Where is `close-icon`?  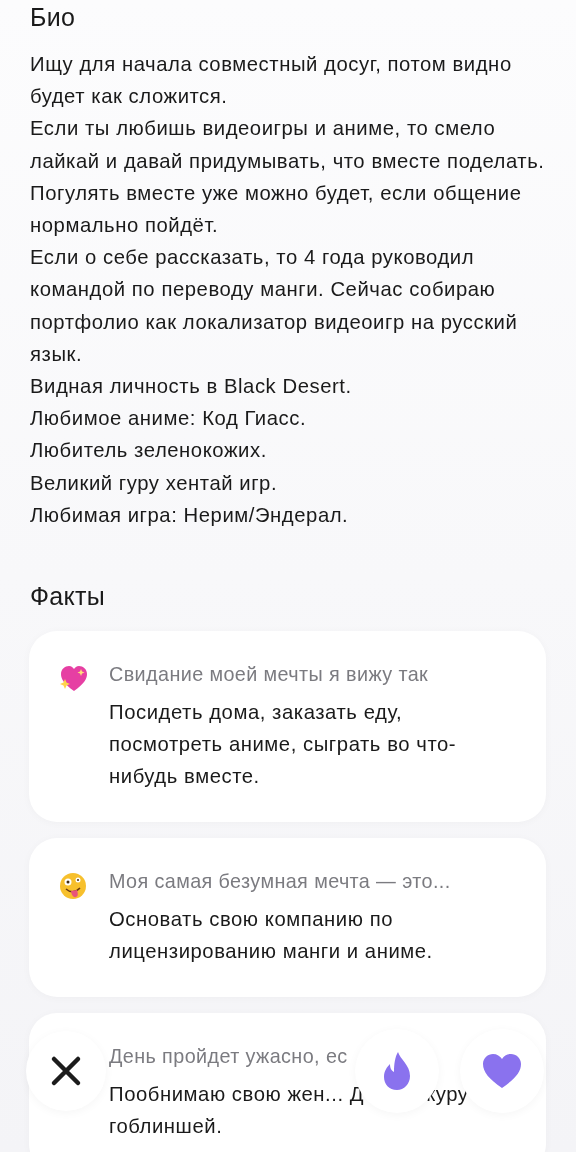
close-icon is located at coordinates (66, 1071).